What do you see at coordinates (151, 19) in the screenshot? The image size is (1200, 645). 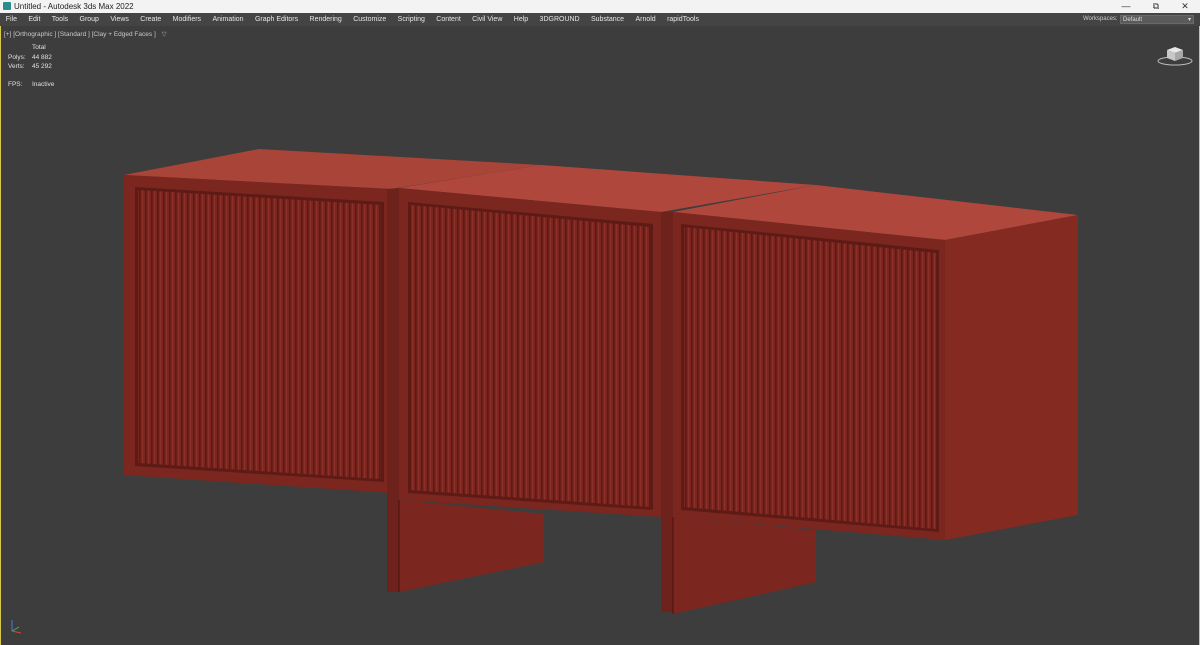 I see `menu-create: Create` at bounding box center [151, 19].